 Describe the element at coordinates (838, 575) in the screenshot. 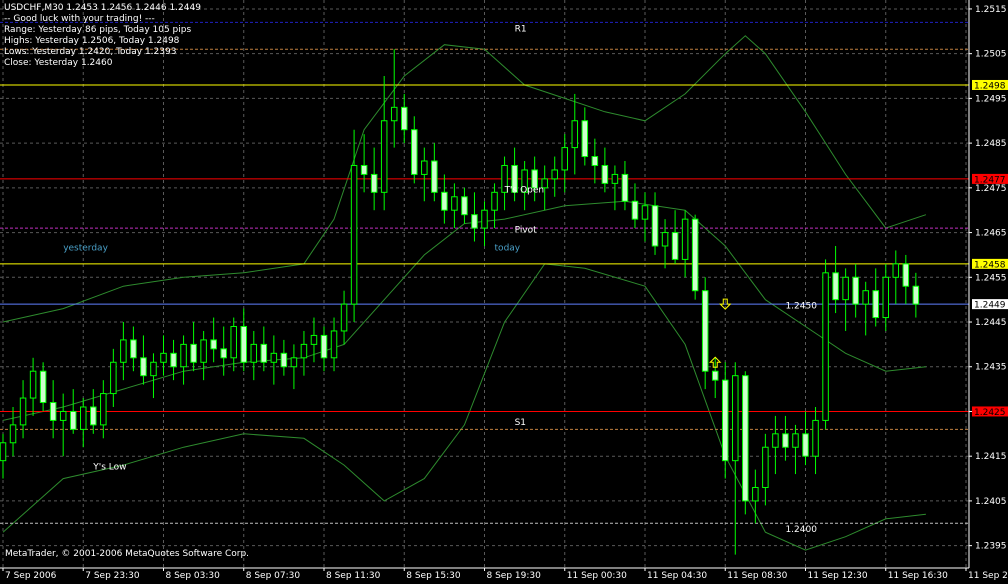

I see `x-tick-label: 11 Sep 12:30` at that location.